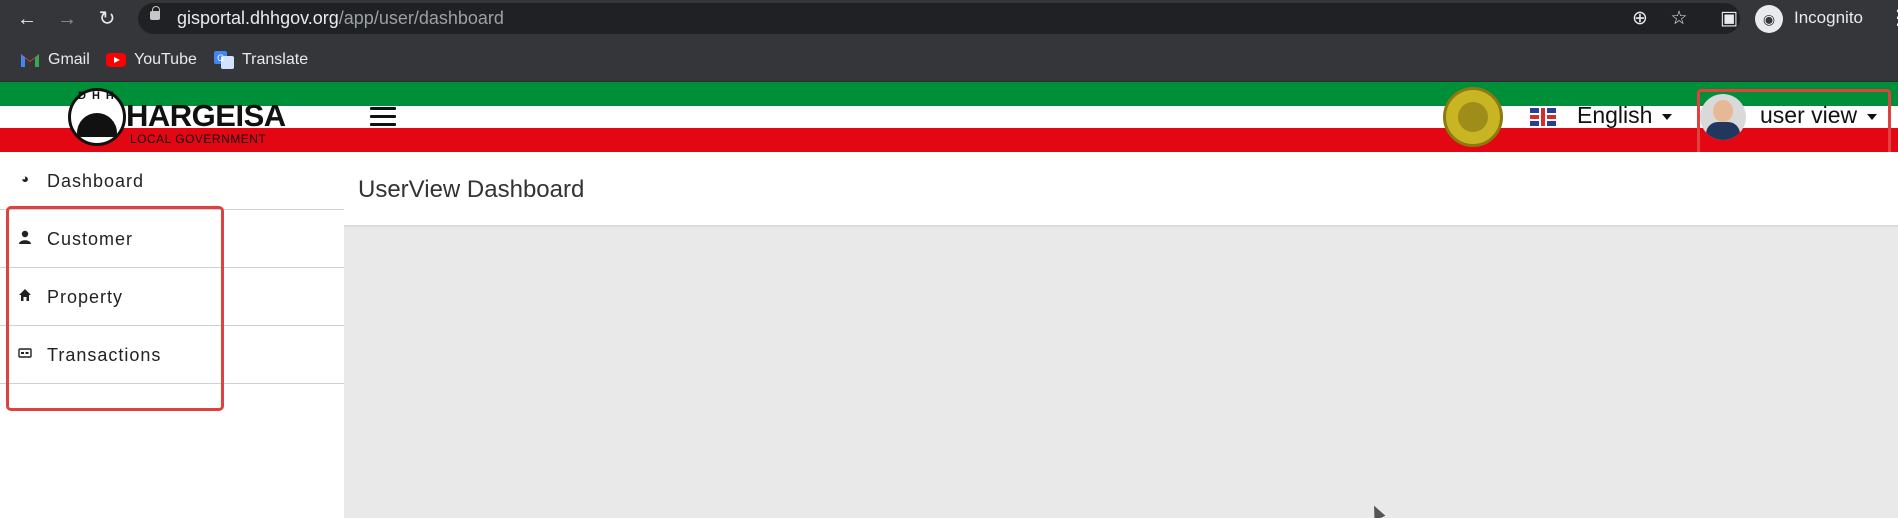 This screenshot has height=518, width=1898. Describe the element at coordinates (1723, 117) in the screenshot. I see `avatar` at that location.